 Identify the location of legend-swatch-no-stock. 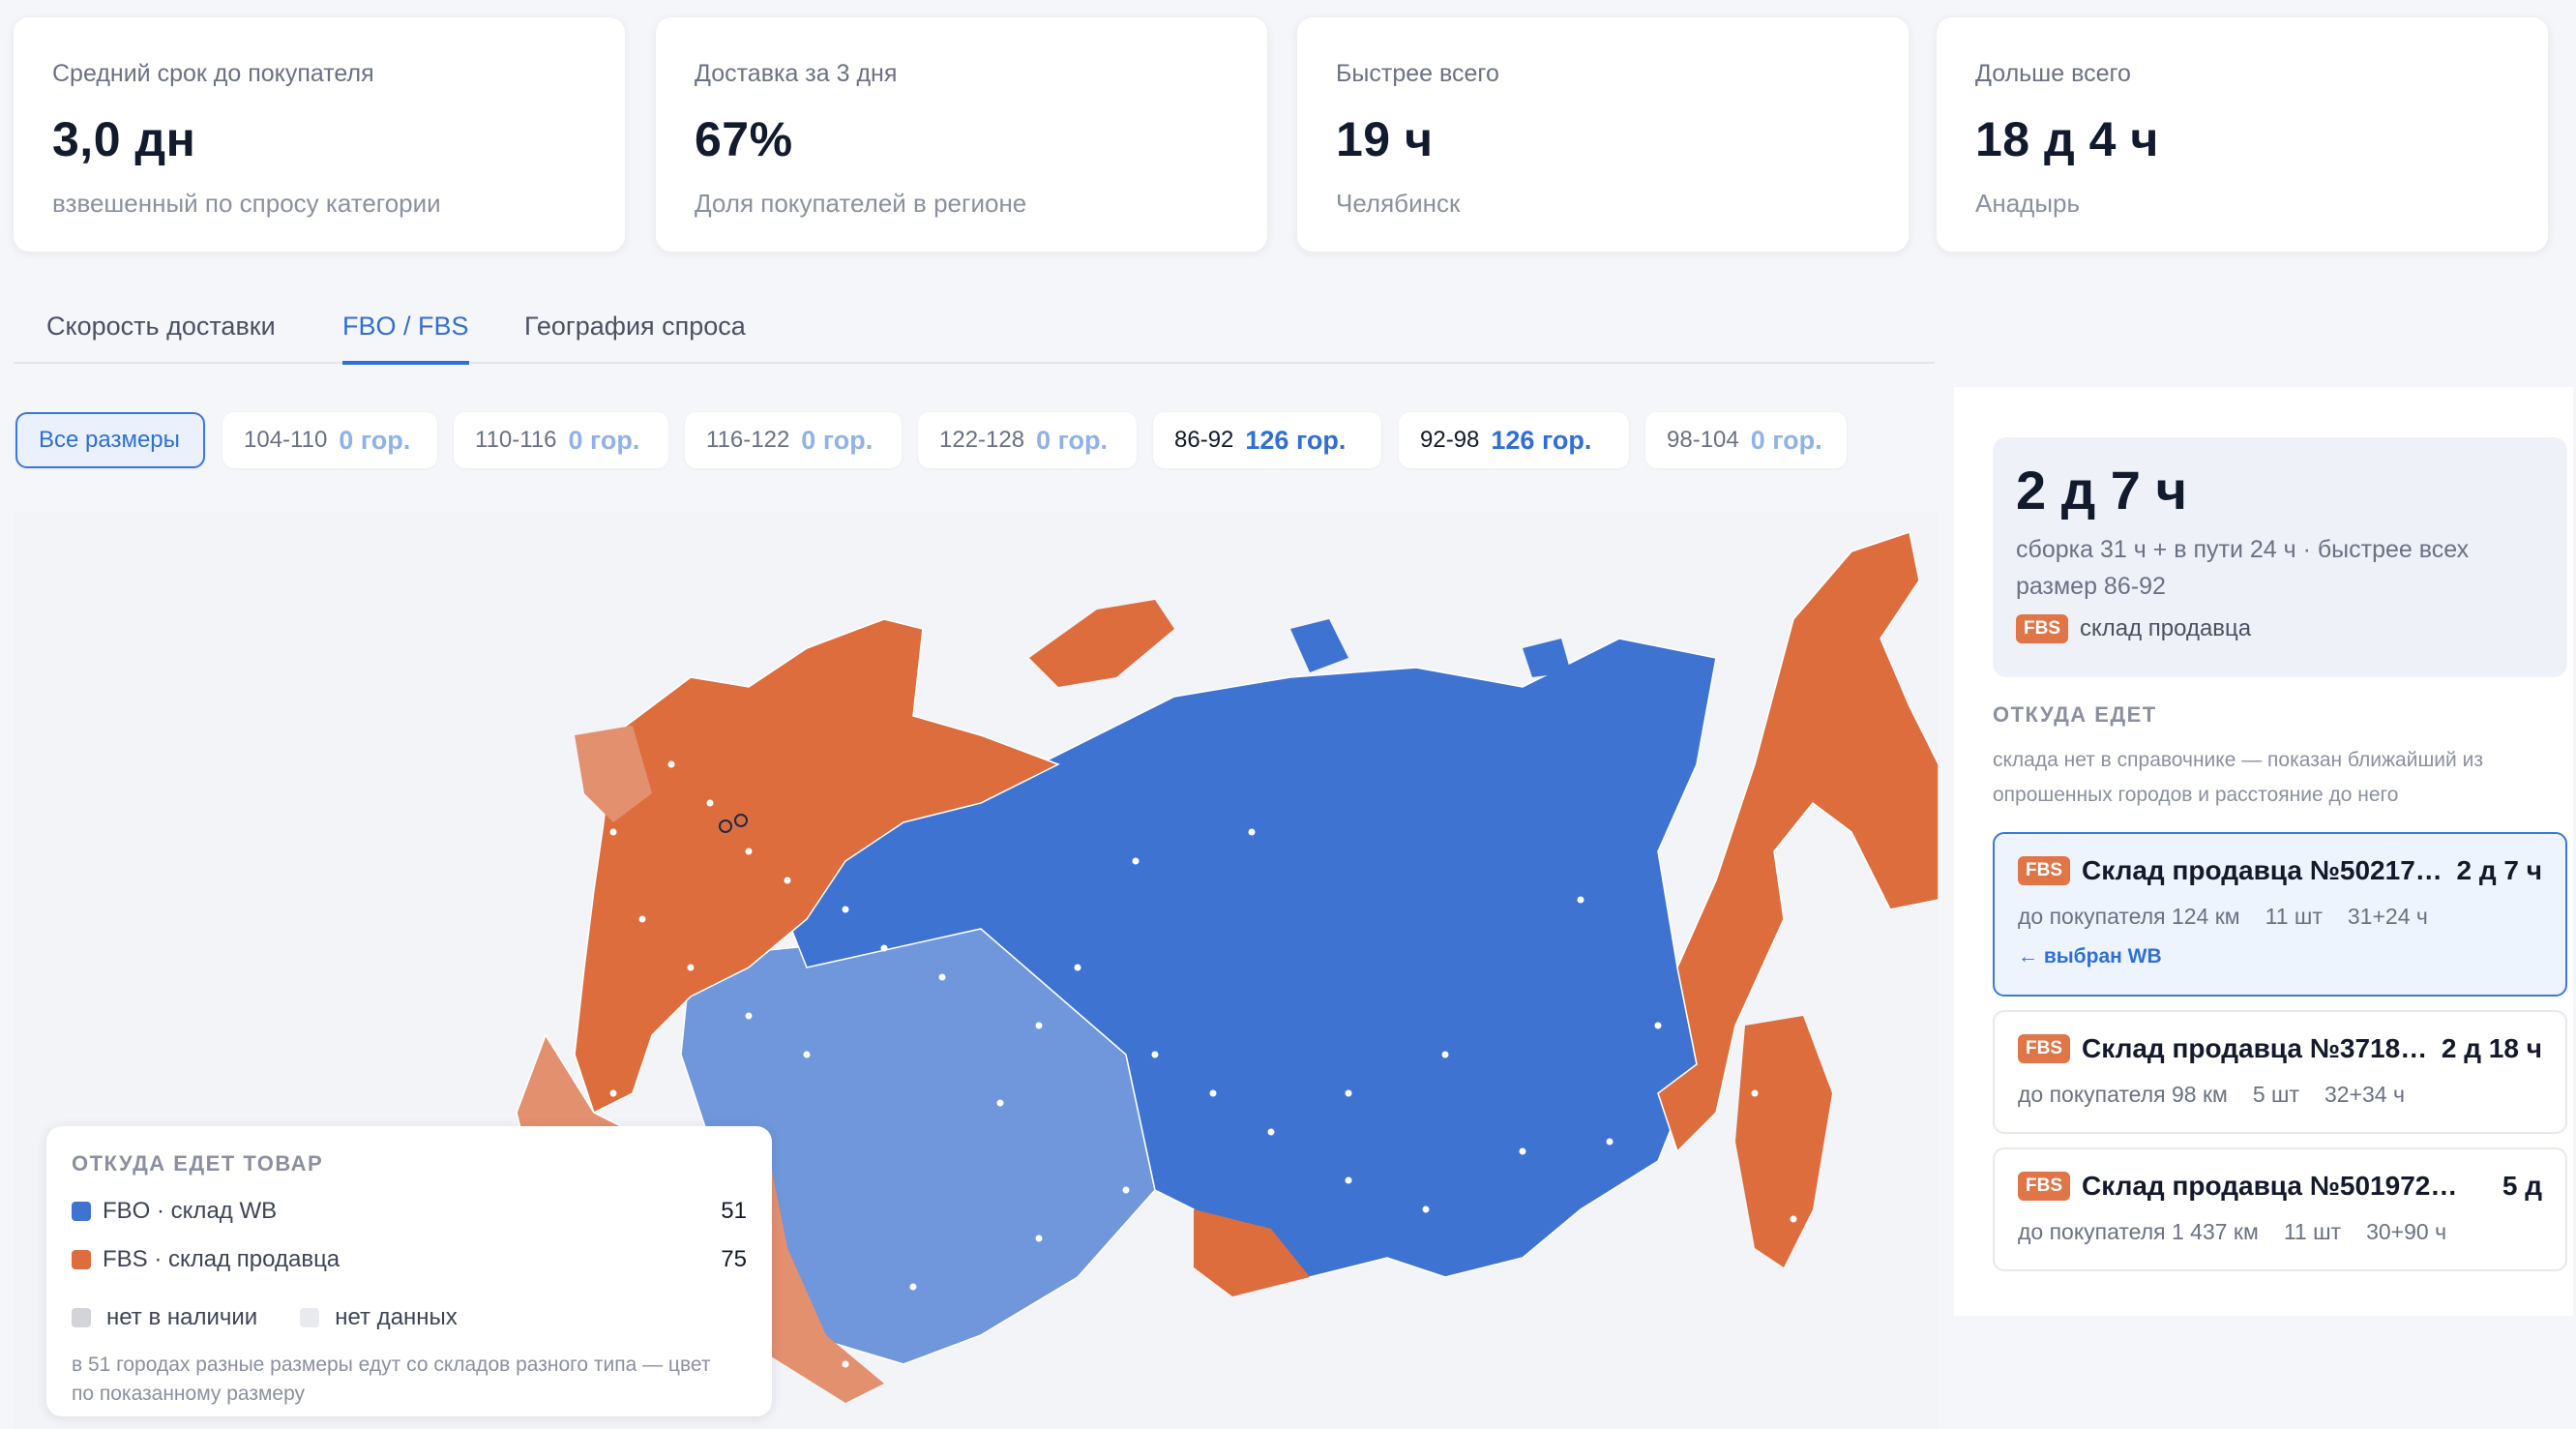
(81, 1317).